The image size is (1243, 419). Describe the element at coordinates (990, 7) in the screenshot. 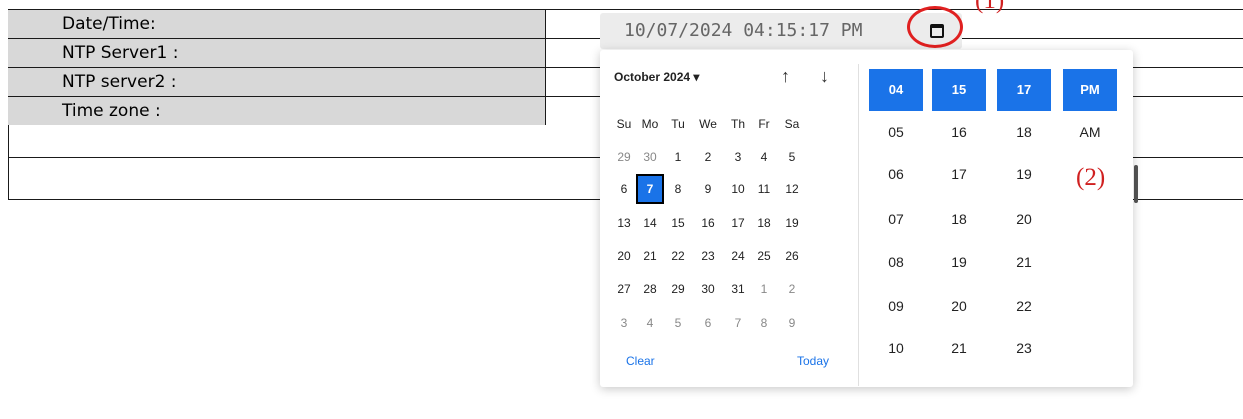

I see `annotation-label-1: (1)` at that location.